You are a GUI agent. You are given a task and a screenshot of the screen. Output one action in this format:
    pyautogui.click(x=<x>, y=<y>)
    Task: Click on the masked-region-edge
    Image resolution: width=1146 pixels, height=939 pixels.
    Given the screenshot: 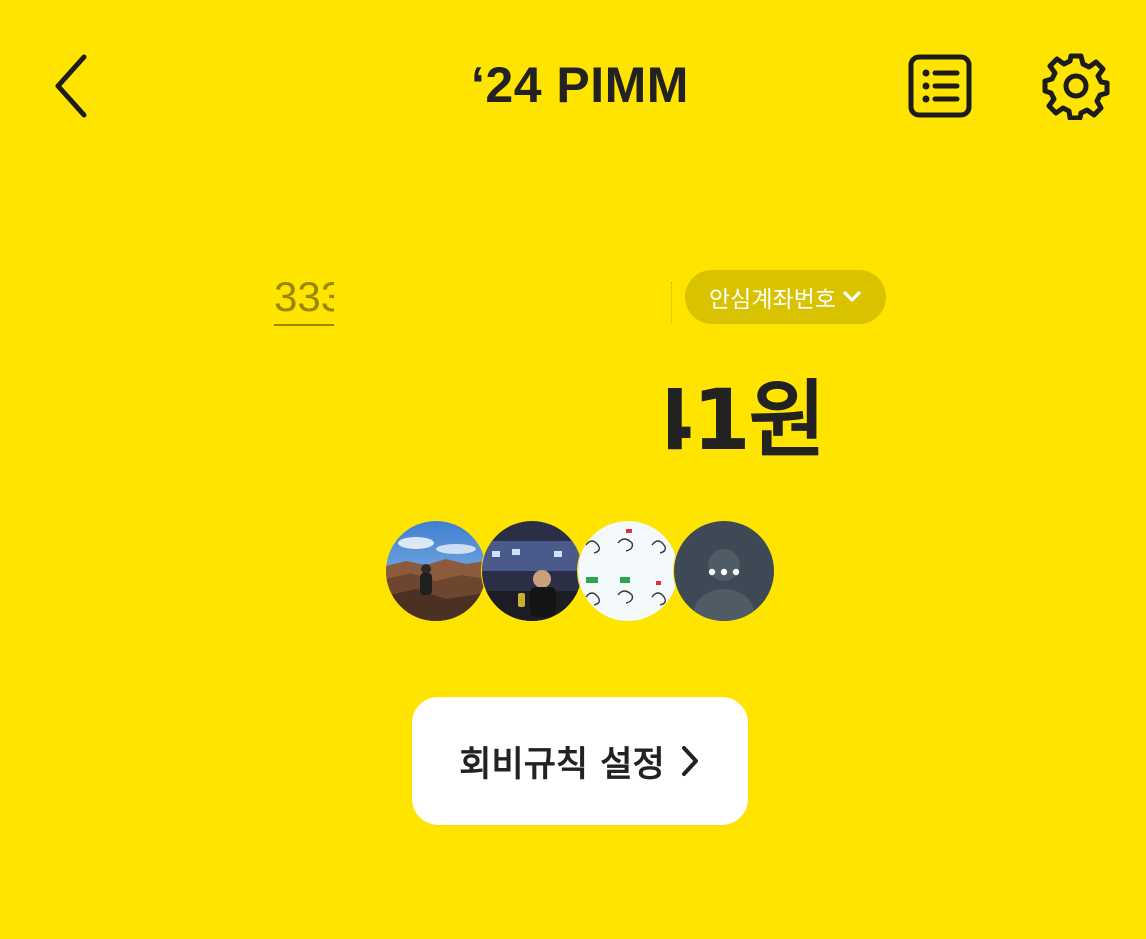 What is the action you would take?
    pyautogui.click(x=670, y=303)
    